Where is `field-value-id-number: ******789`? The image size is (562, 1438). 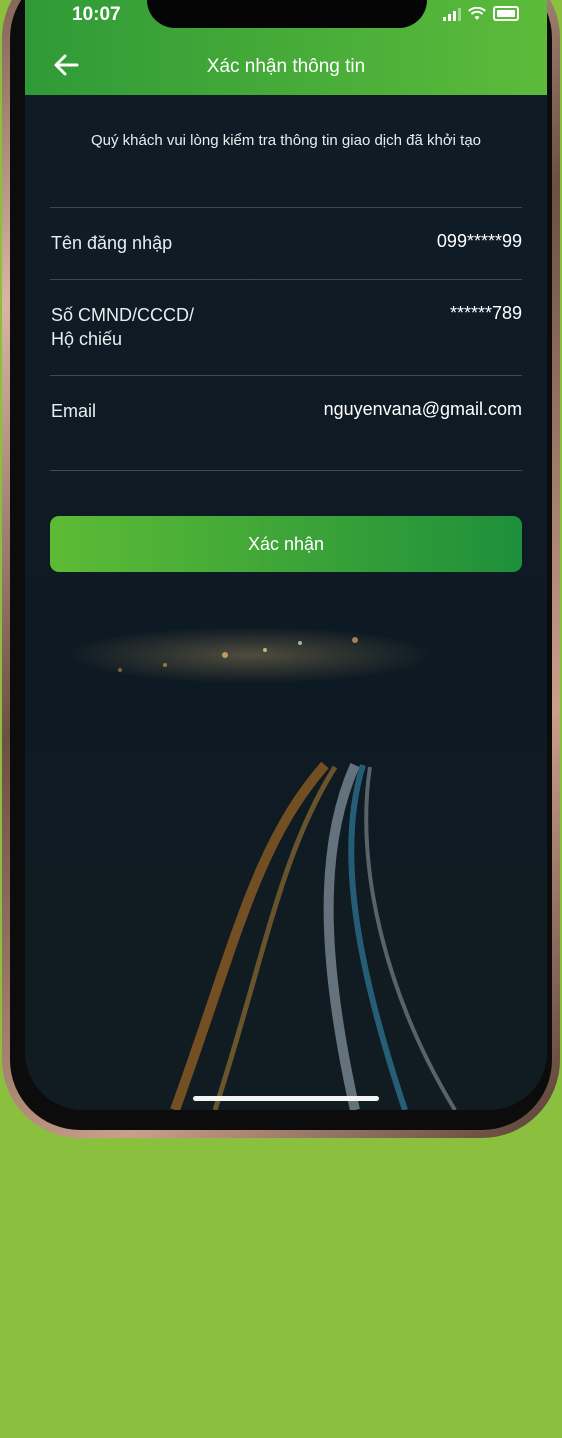
field-value-id-number: ******789 is located at coordinates (485, 313).